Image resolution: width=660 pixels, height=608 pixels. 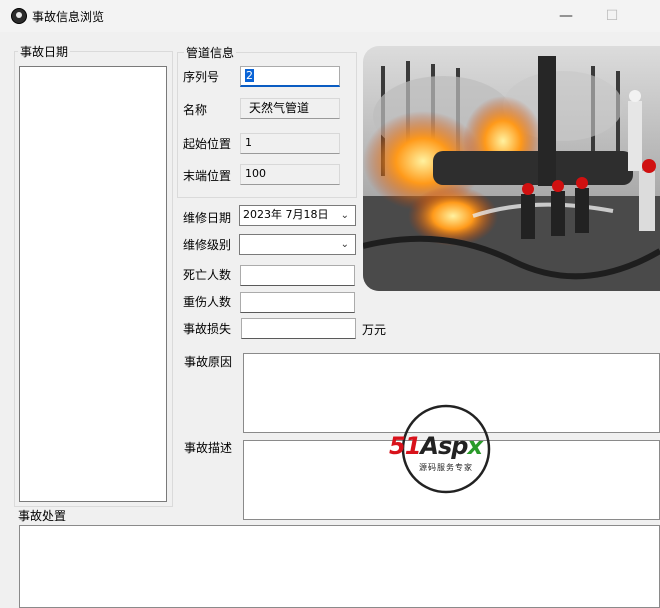 I want to click on minimize-button: —, so click(x=566, y=16).